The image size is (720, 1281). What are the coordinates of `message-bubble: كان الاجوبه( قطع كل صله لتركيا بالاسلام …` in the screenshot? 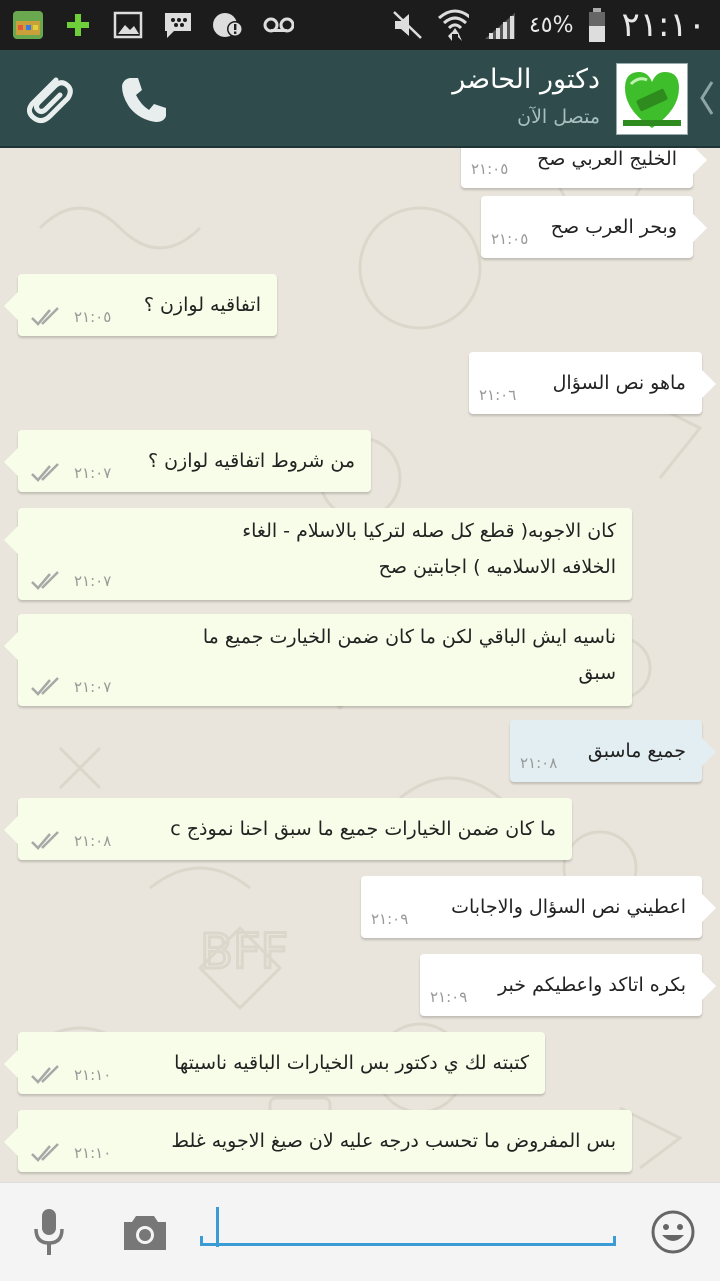 It's located at (318, 554).